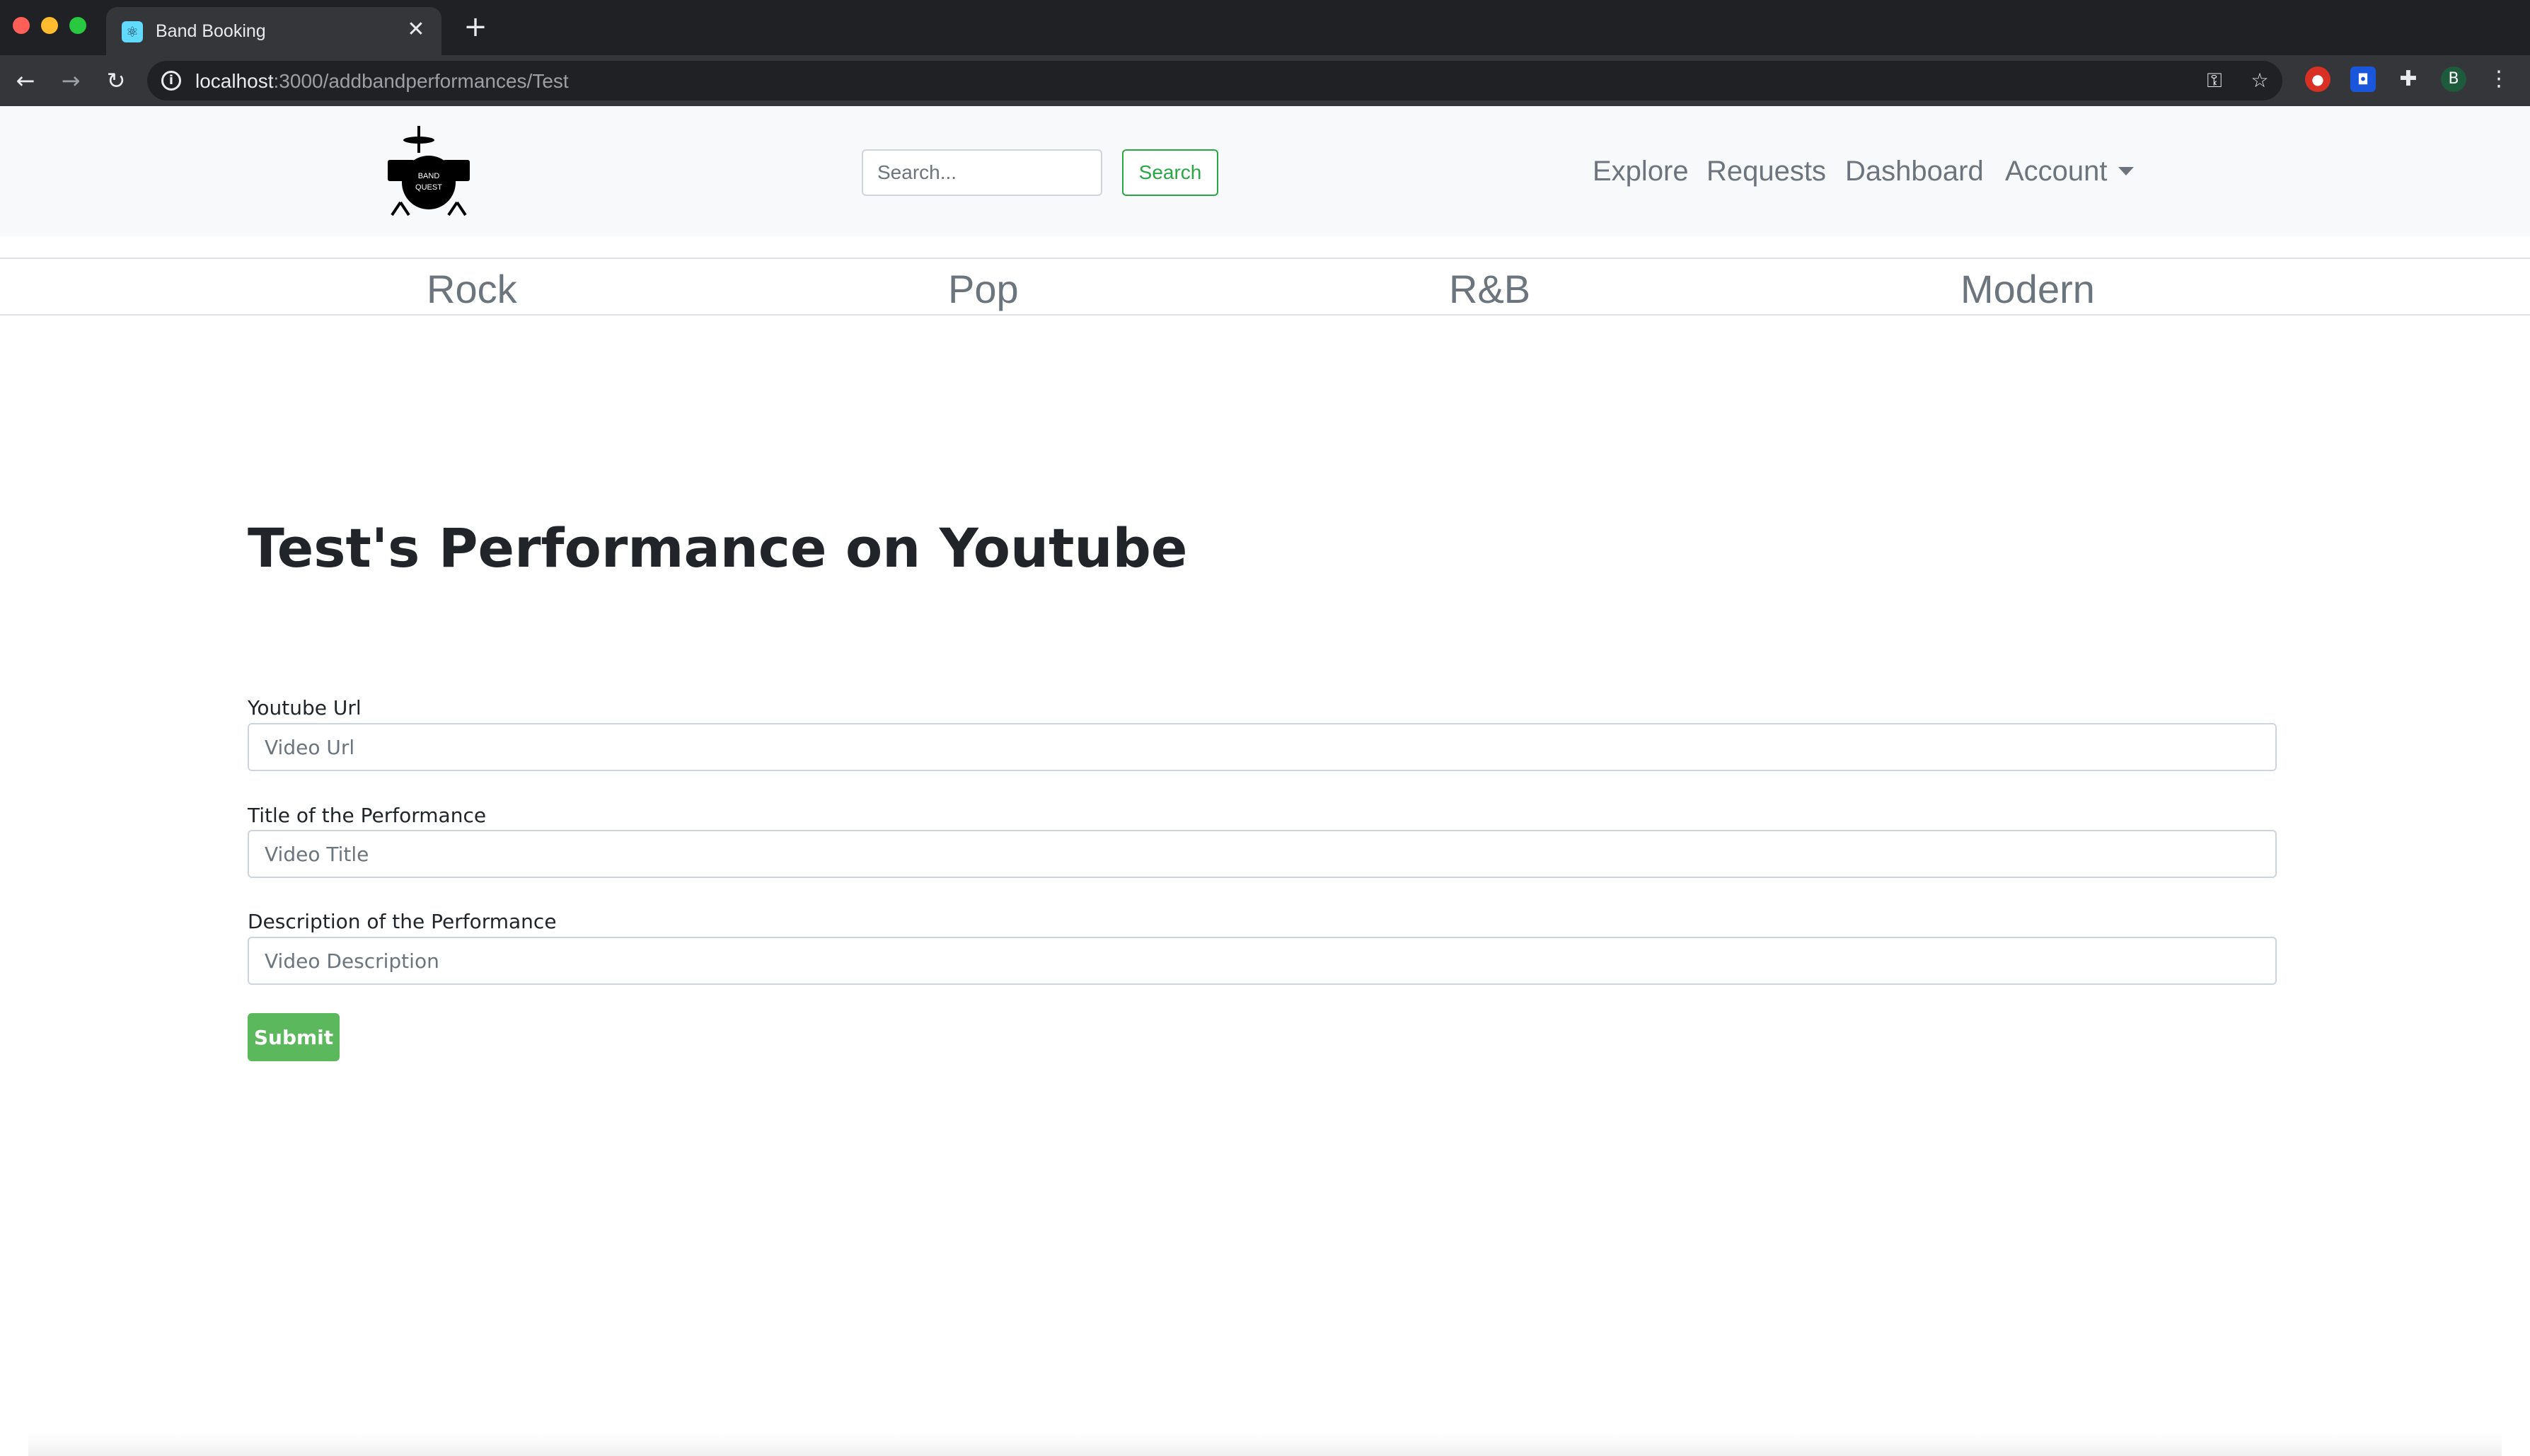  I want to click on video-description-input, so click(1263, 961).